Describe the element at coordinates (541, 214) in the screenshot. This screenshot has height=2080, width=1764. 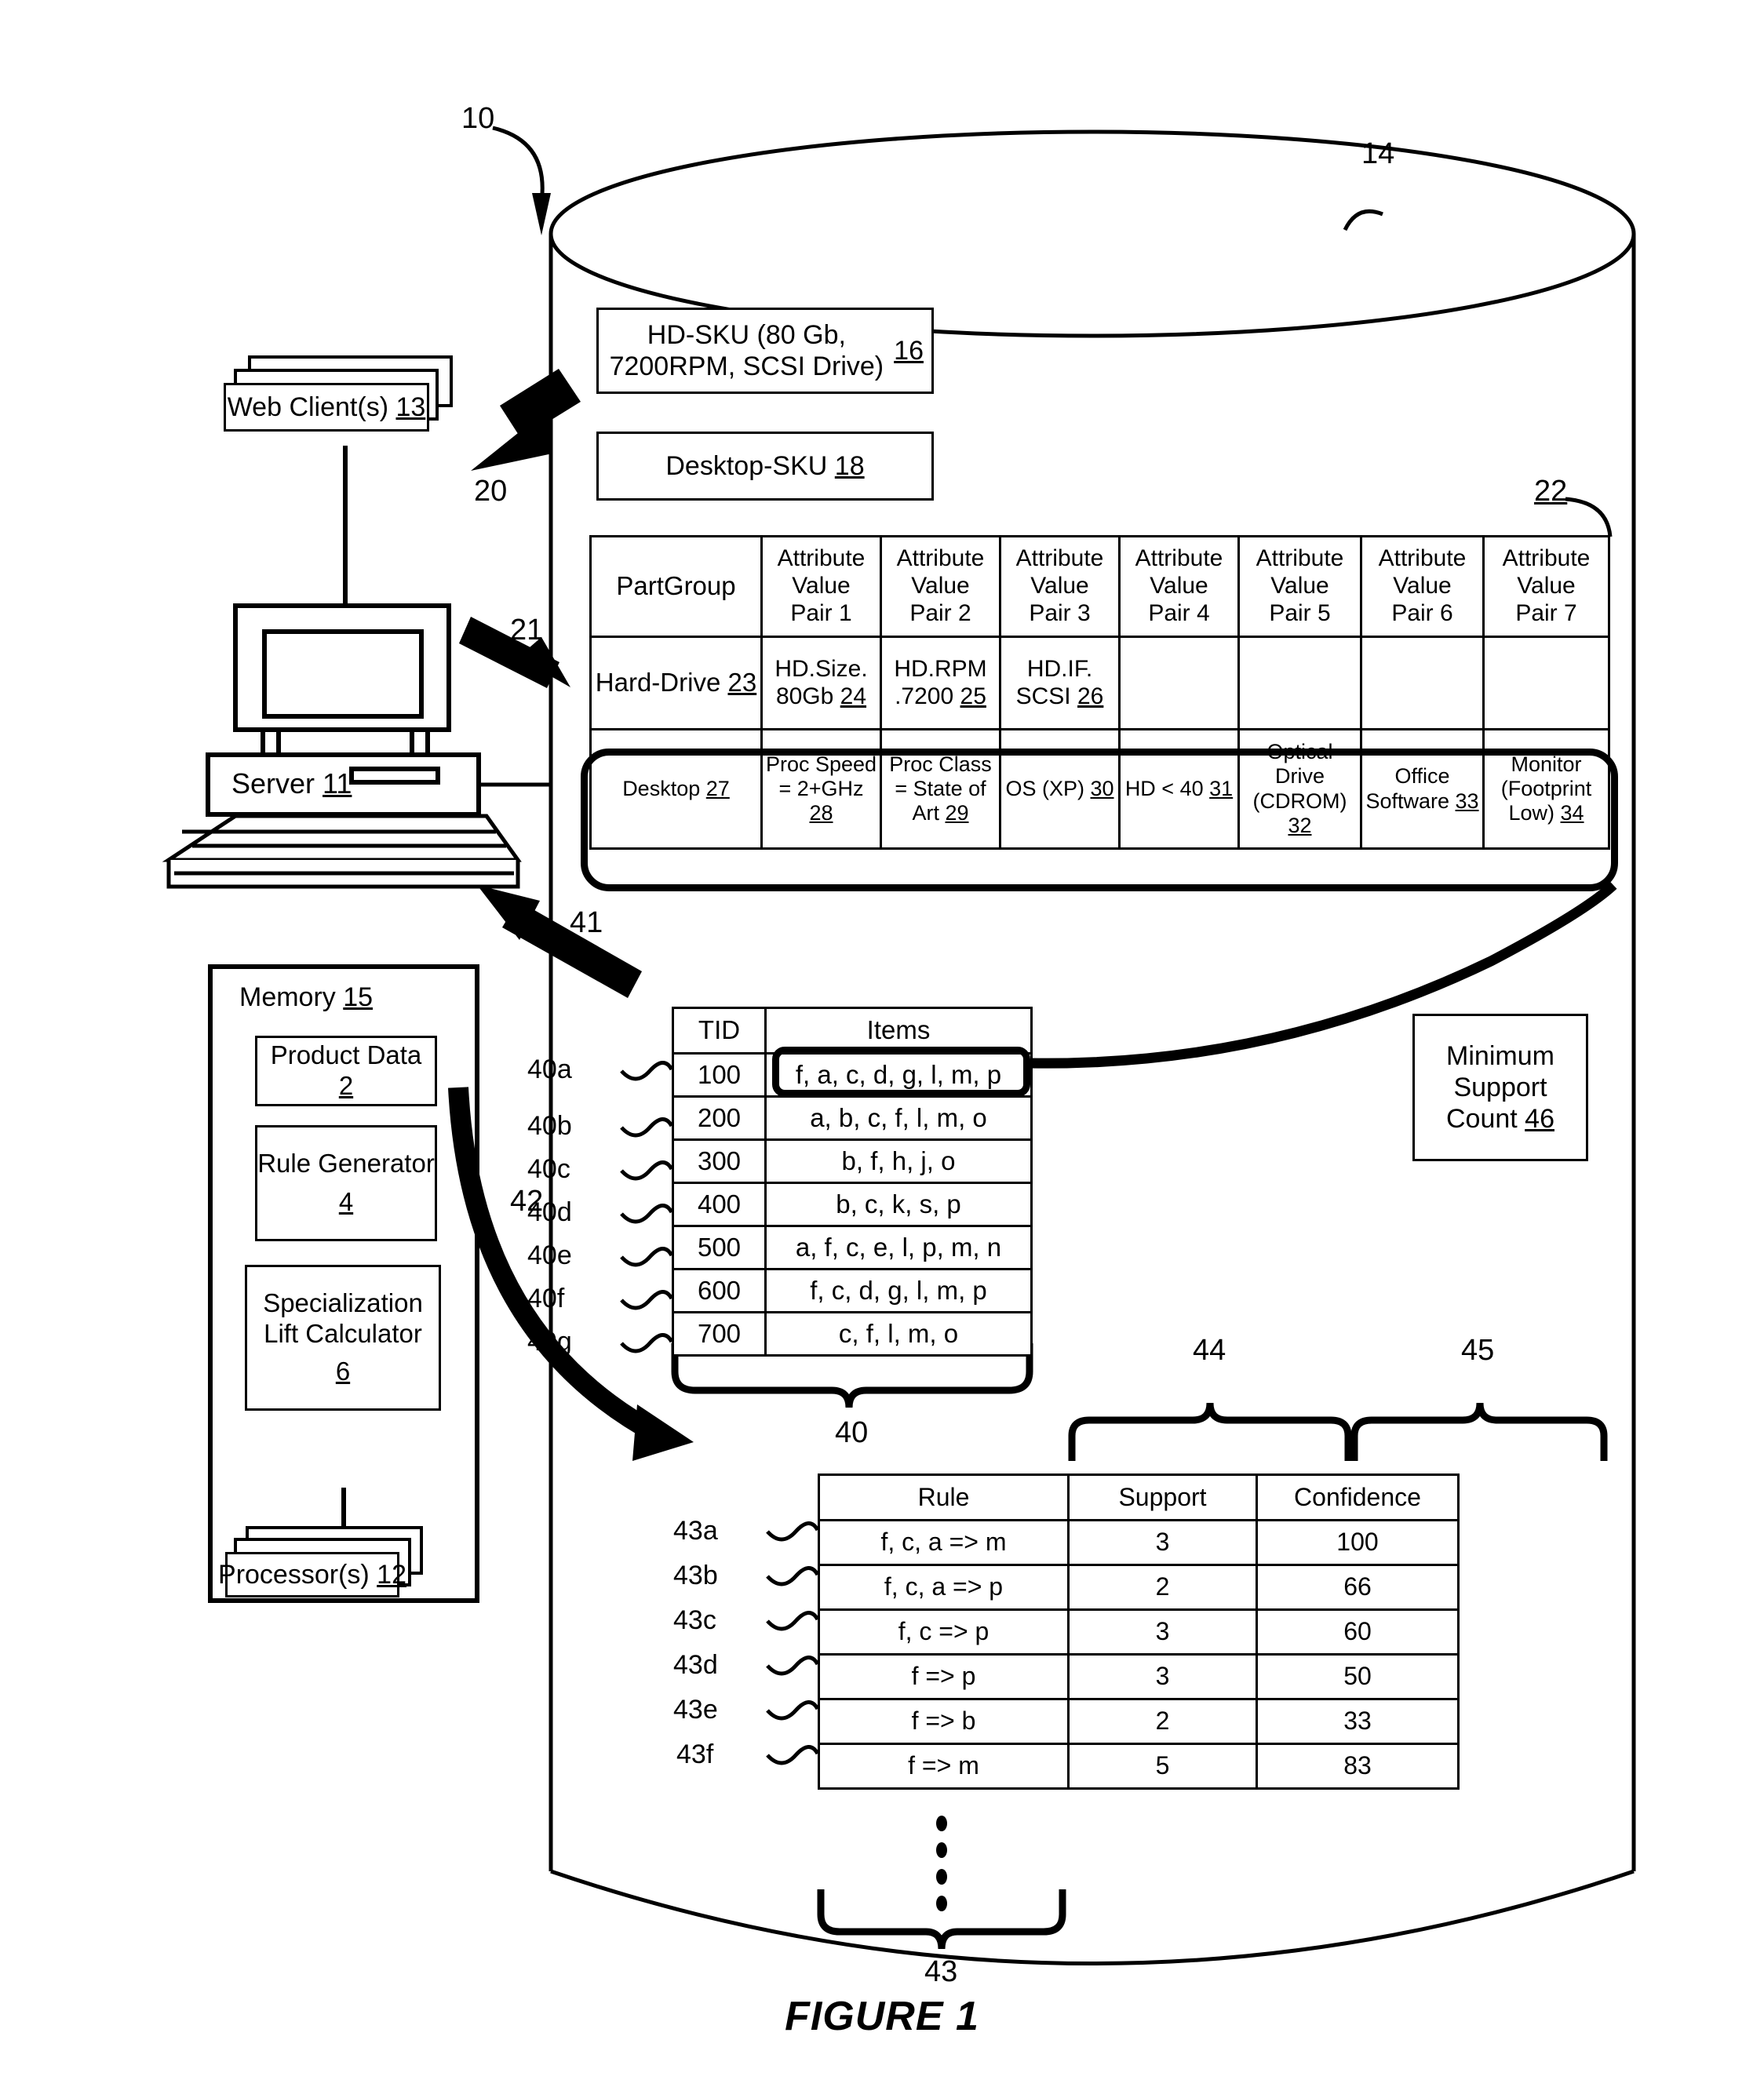
I see `ref-10-arrowhead` at that location.